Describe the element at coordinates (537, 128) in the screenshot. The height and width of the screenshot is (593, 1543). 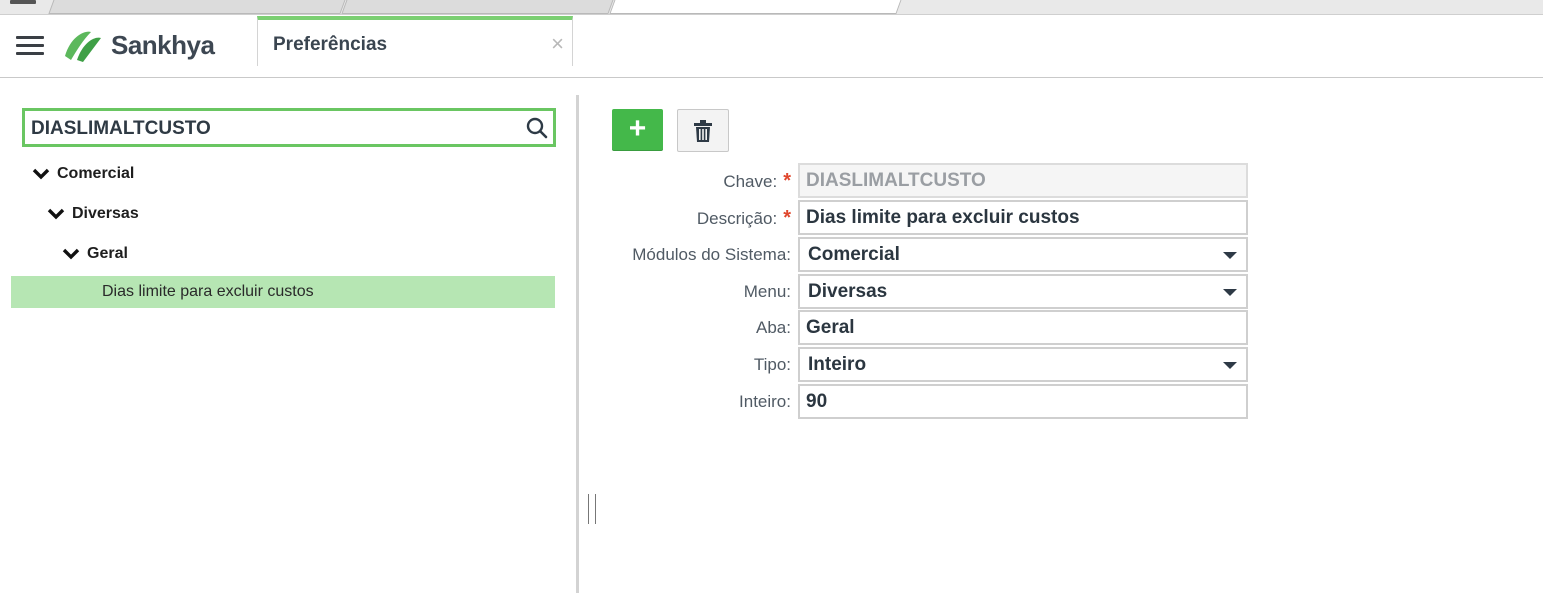
I see `search-icon` at that location.